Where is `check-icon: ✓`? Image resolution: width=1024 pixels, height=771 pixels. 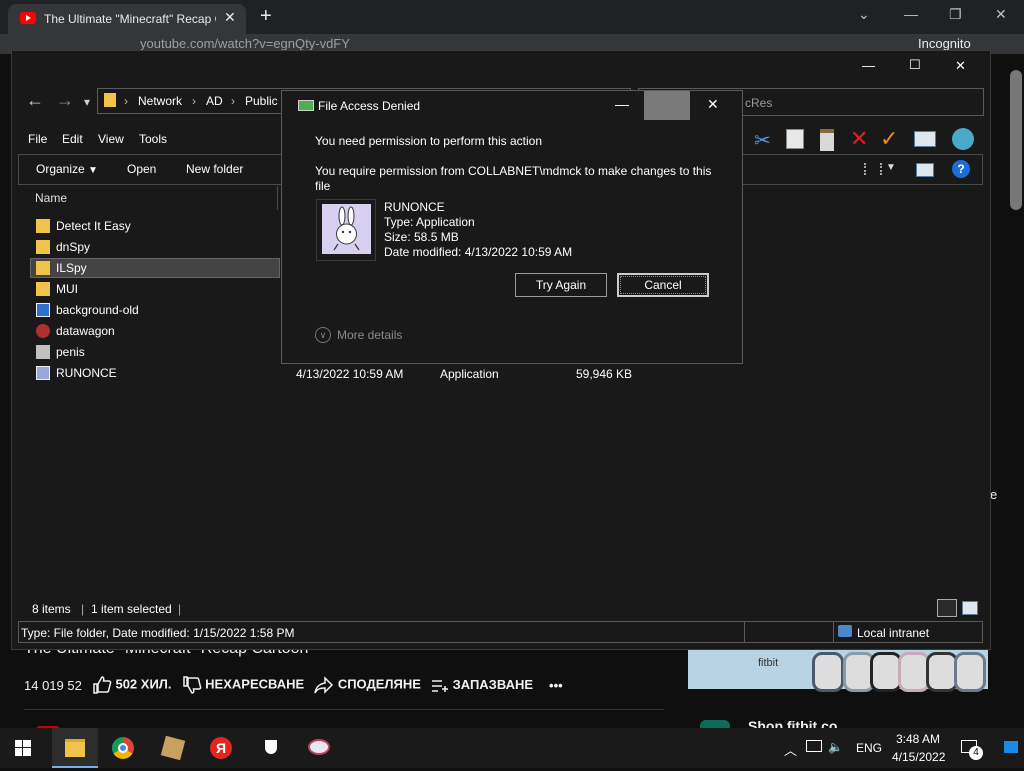
check-icon: ✓ is located at coordinates (889, 139).